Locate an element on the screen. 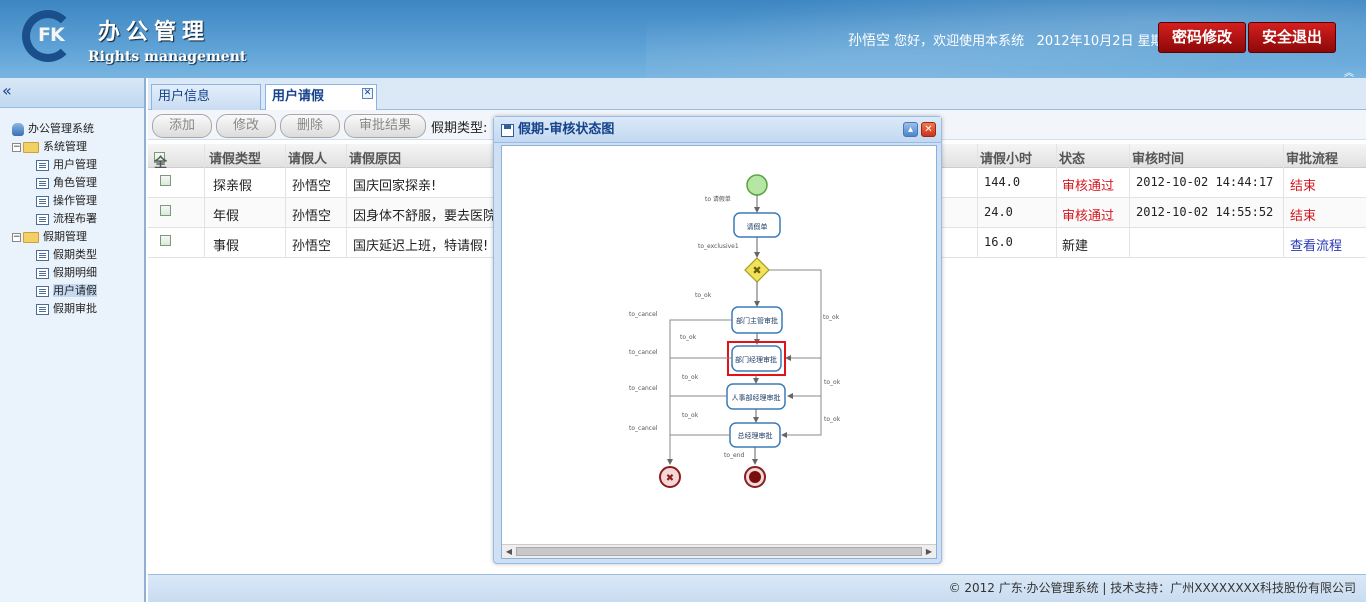 This screenshot has height=602, width=1366. welcome-message: 您好，欢迎使用本系统 is located at coordinates (959, 41).